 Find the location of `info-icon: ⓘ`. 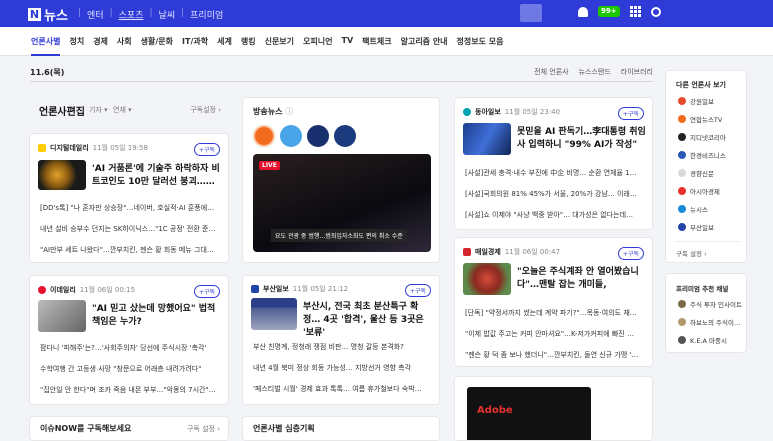

info-icon: ⓘ is located at coordinates (289, 111).